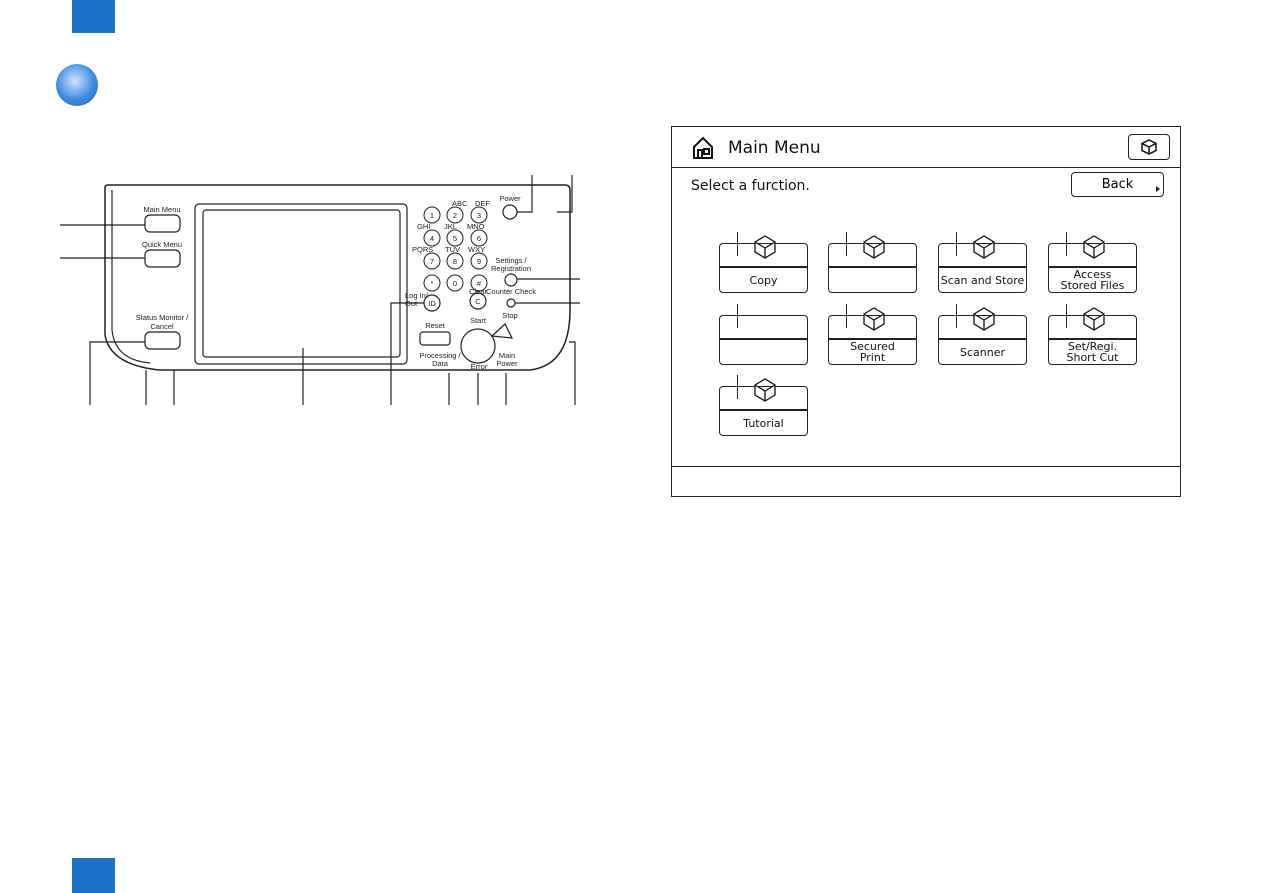 This screenshot has width=1263, height=893. I want to click on function-tile: Access Stored Files, so click(1092, 262).